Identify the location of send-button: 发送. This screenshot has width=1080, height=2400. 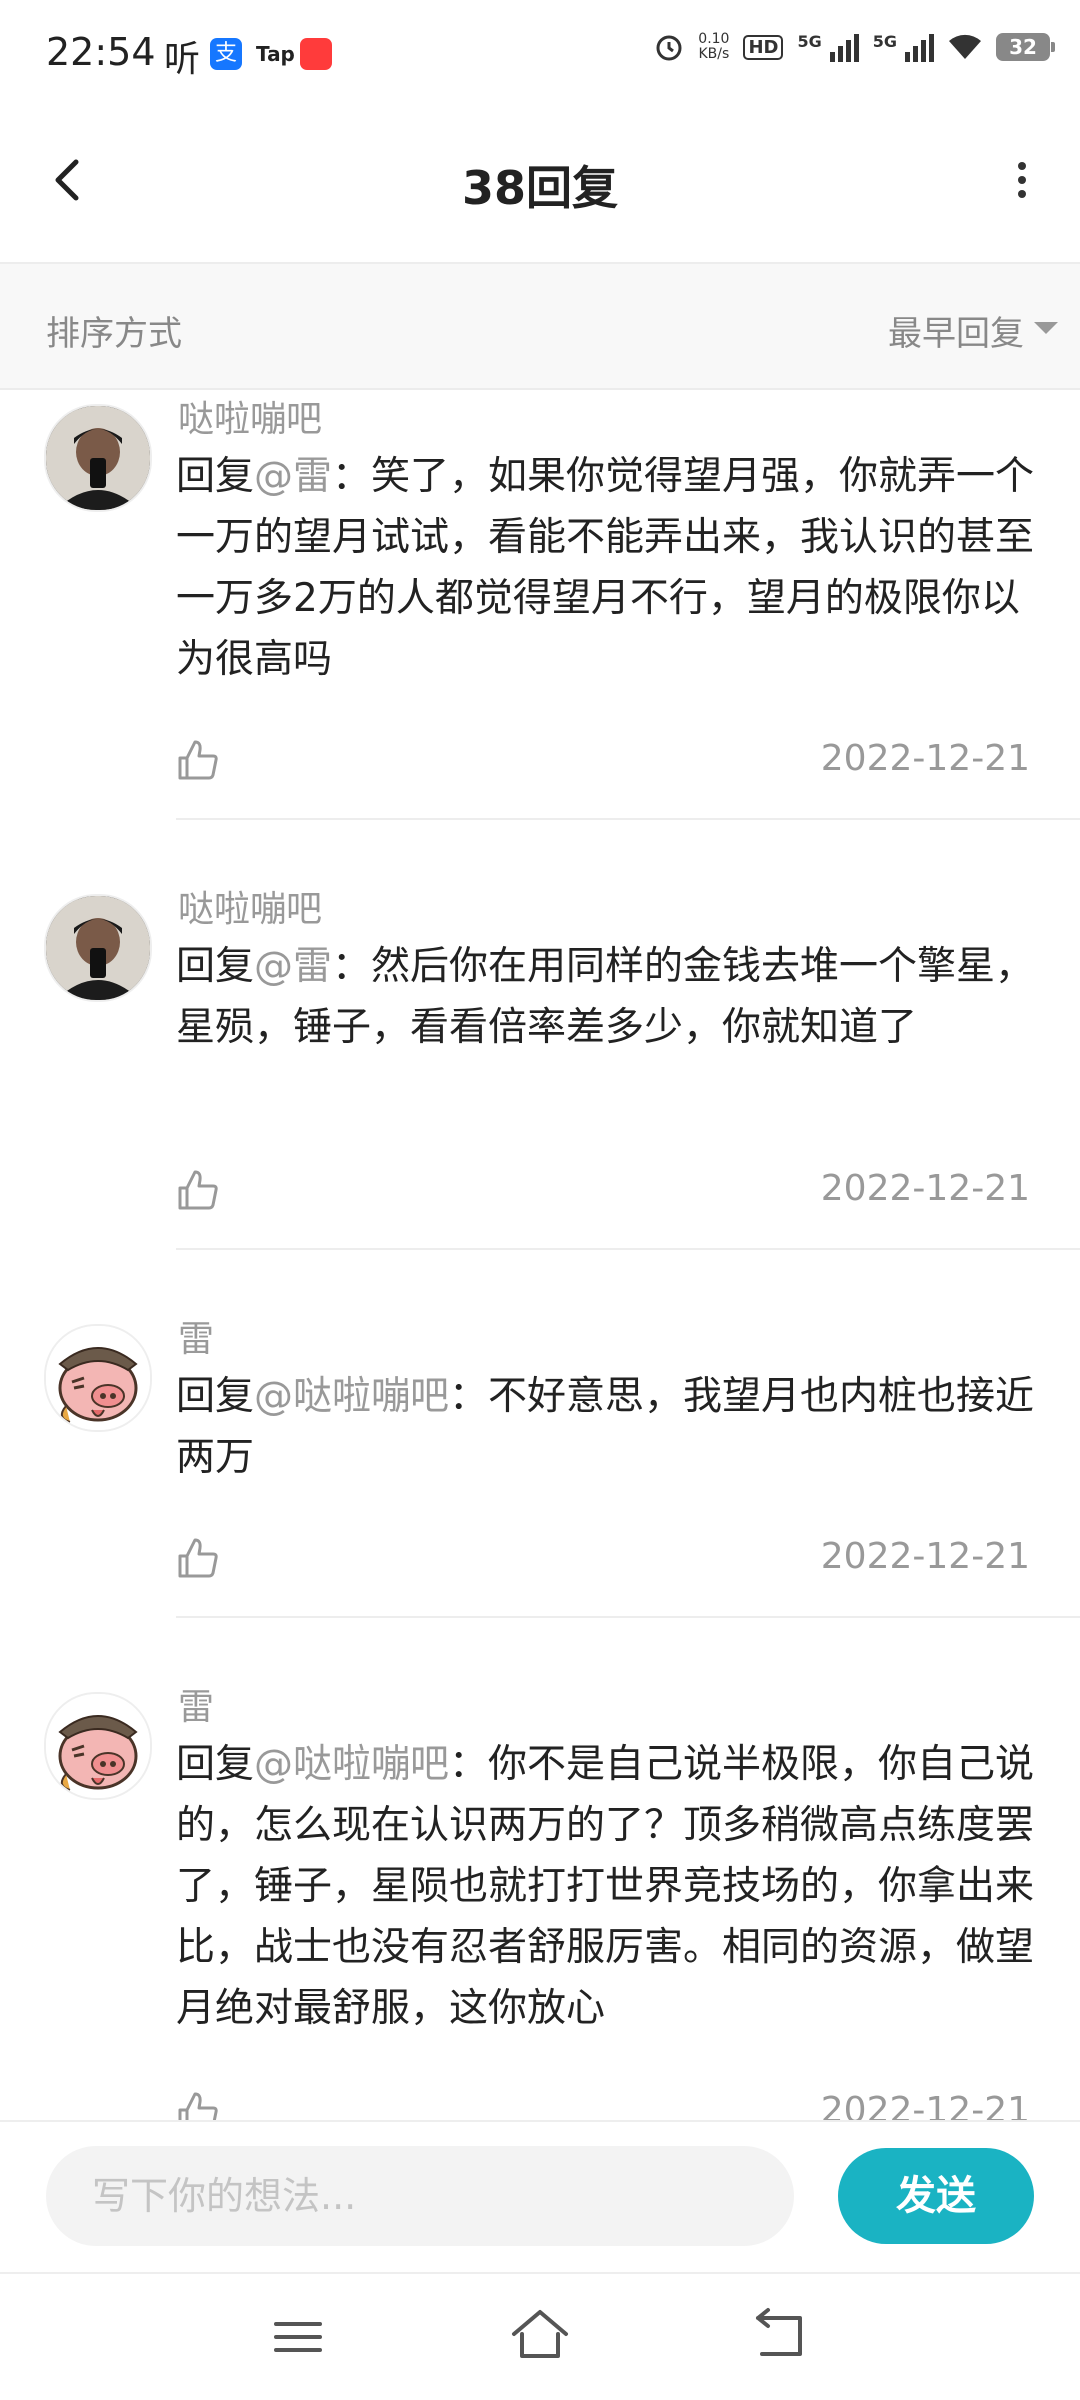
(936, 2196).